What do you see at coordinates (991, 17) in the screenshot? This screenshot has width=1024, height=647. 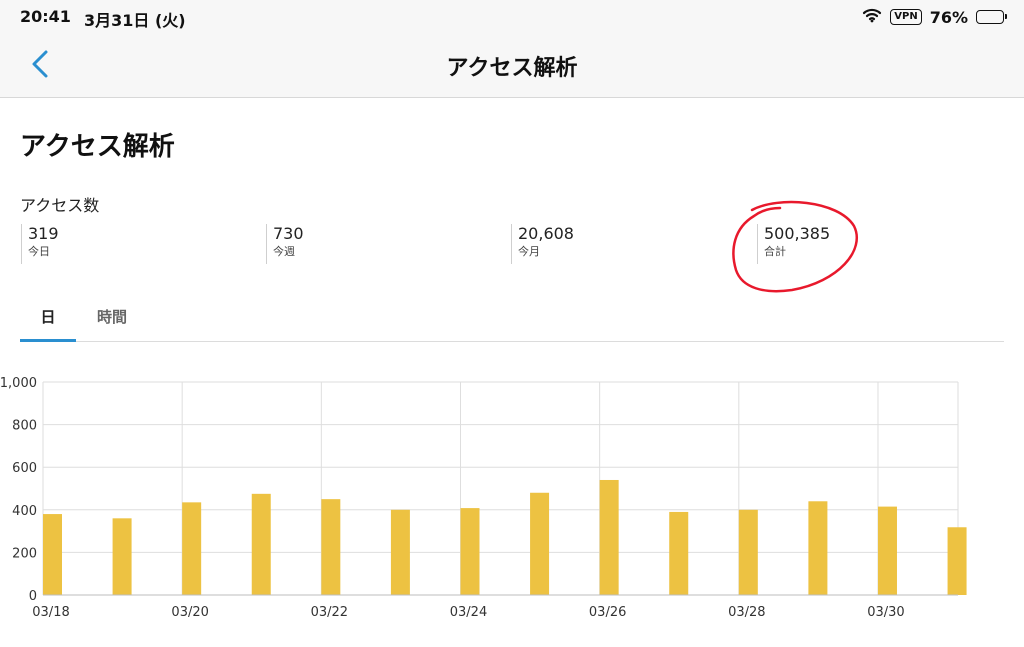 I see `battery-icon` at bounding box center [991, 17].